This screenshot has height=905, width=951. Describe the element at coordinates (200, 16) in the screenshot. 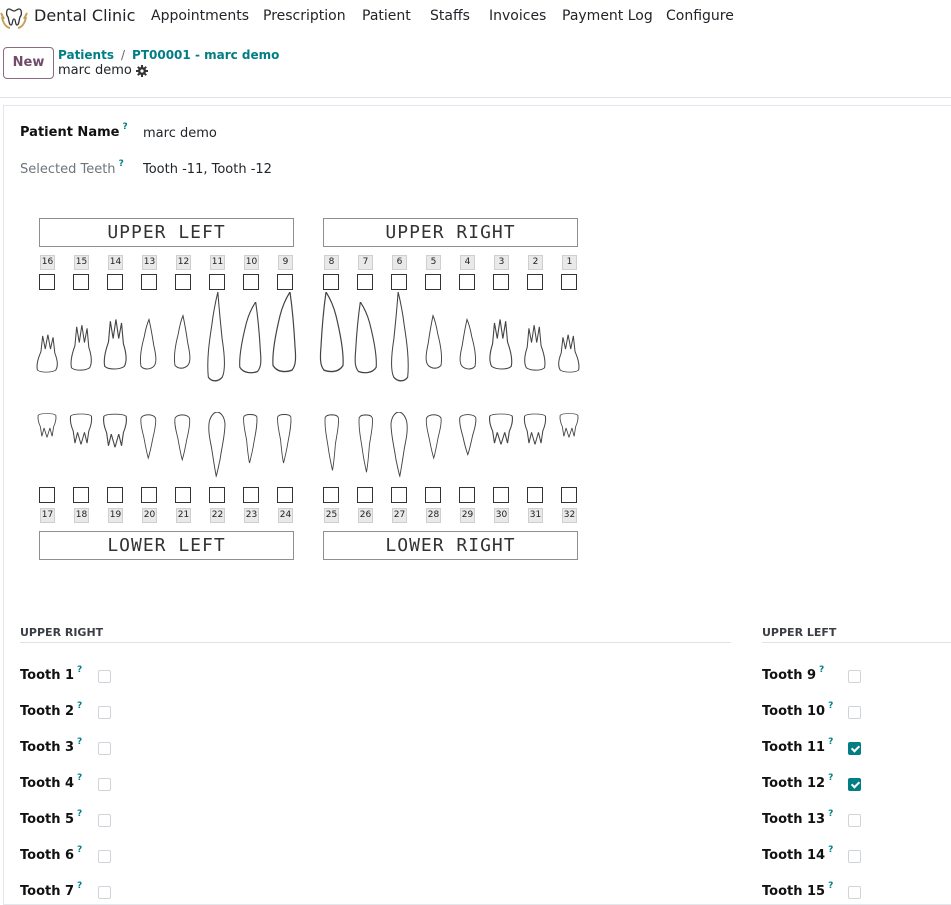

I see `menu-appointments: Appointments` at that location.